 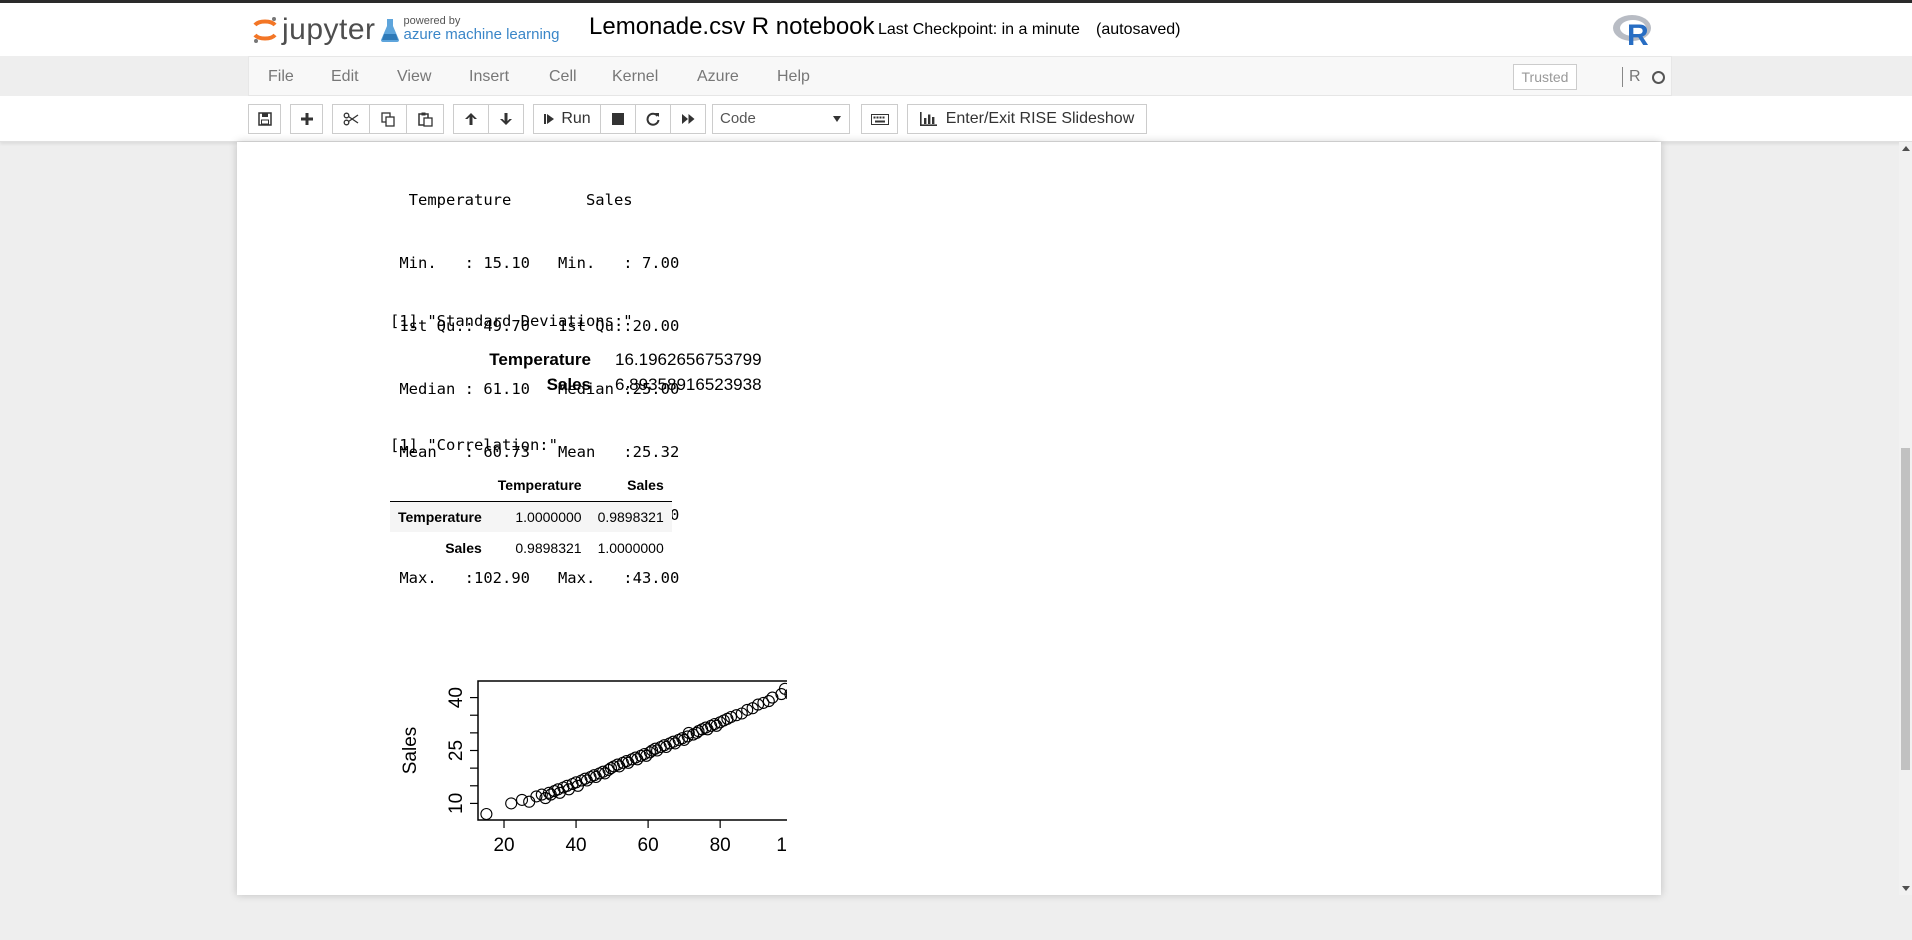 What do you see at coordinates (720, 845) in the screenshot?
I see `x-tick-label: 80` at bounding box center [720, 845].